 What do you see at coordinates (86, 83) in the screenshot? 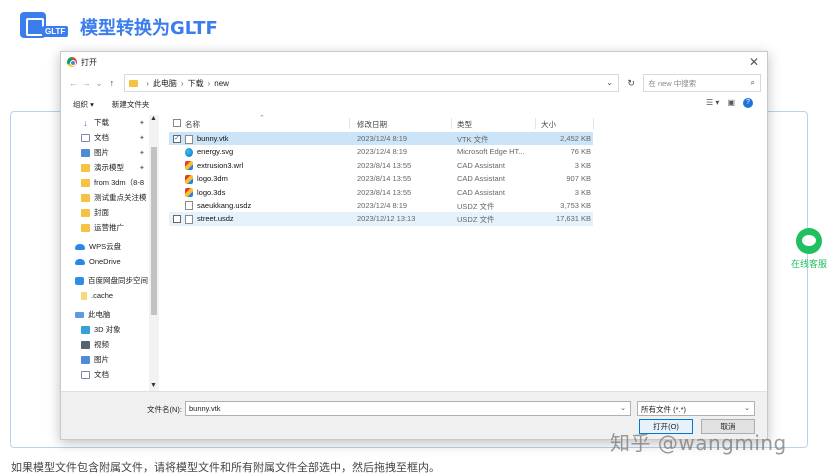
I see `forward-arrow-icon: →` at bounding box center [86, 83].